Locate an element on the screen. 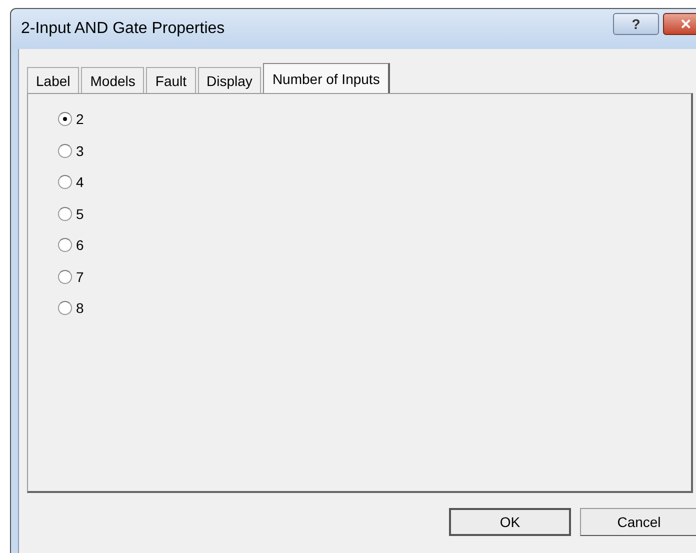 This screenshot has height=553, width=696. radio-option: 3 is located at coordinates (374, 151).